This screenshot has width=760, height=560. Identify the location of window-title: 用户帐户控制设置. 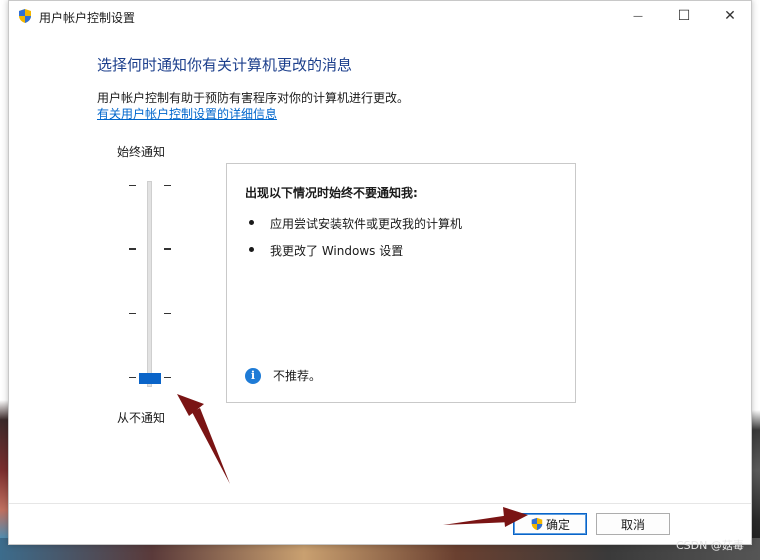
(87, 18).